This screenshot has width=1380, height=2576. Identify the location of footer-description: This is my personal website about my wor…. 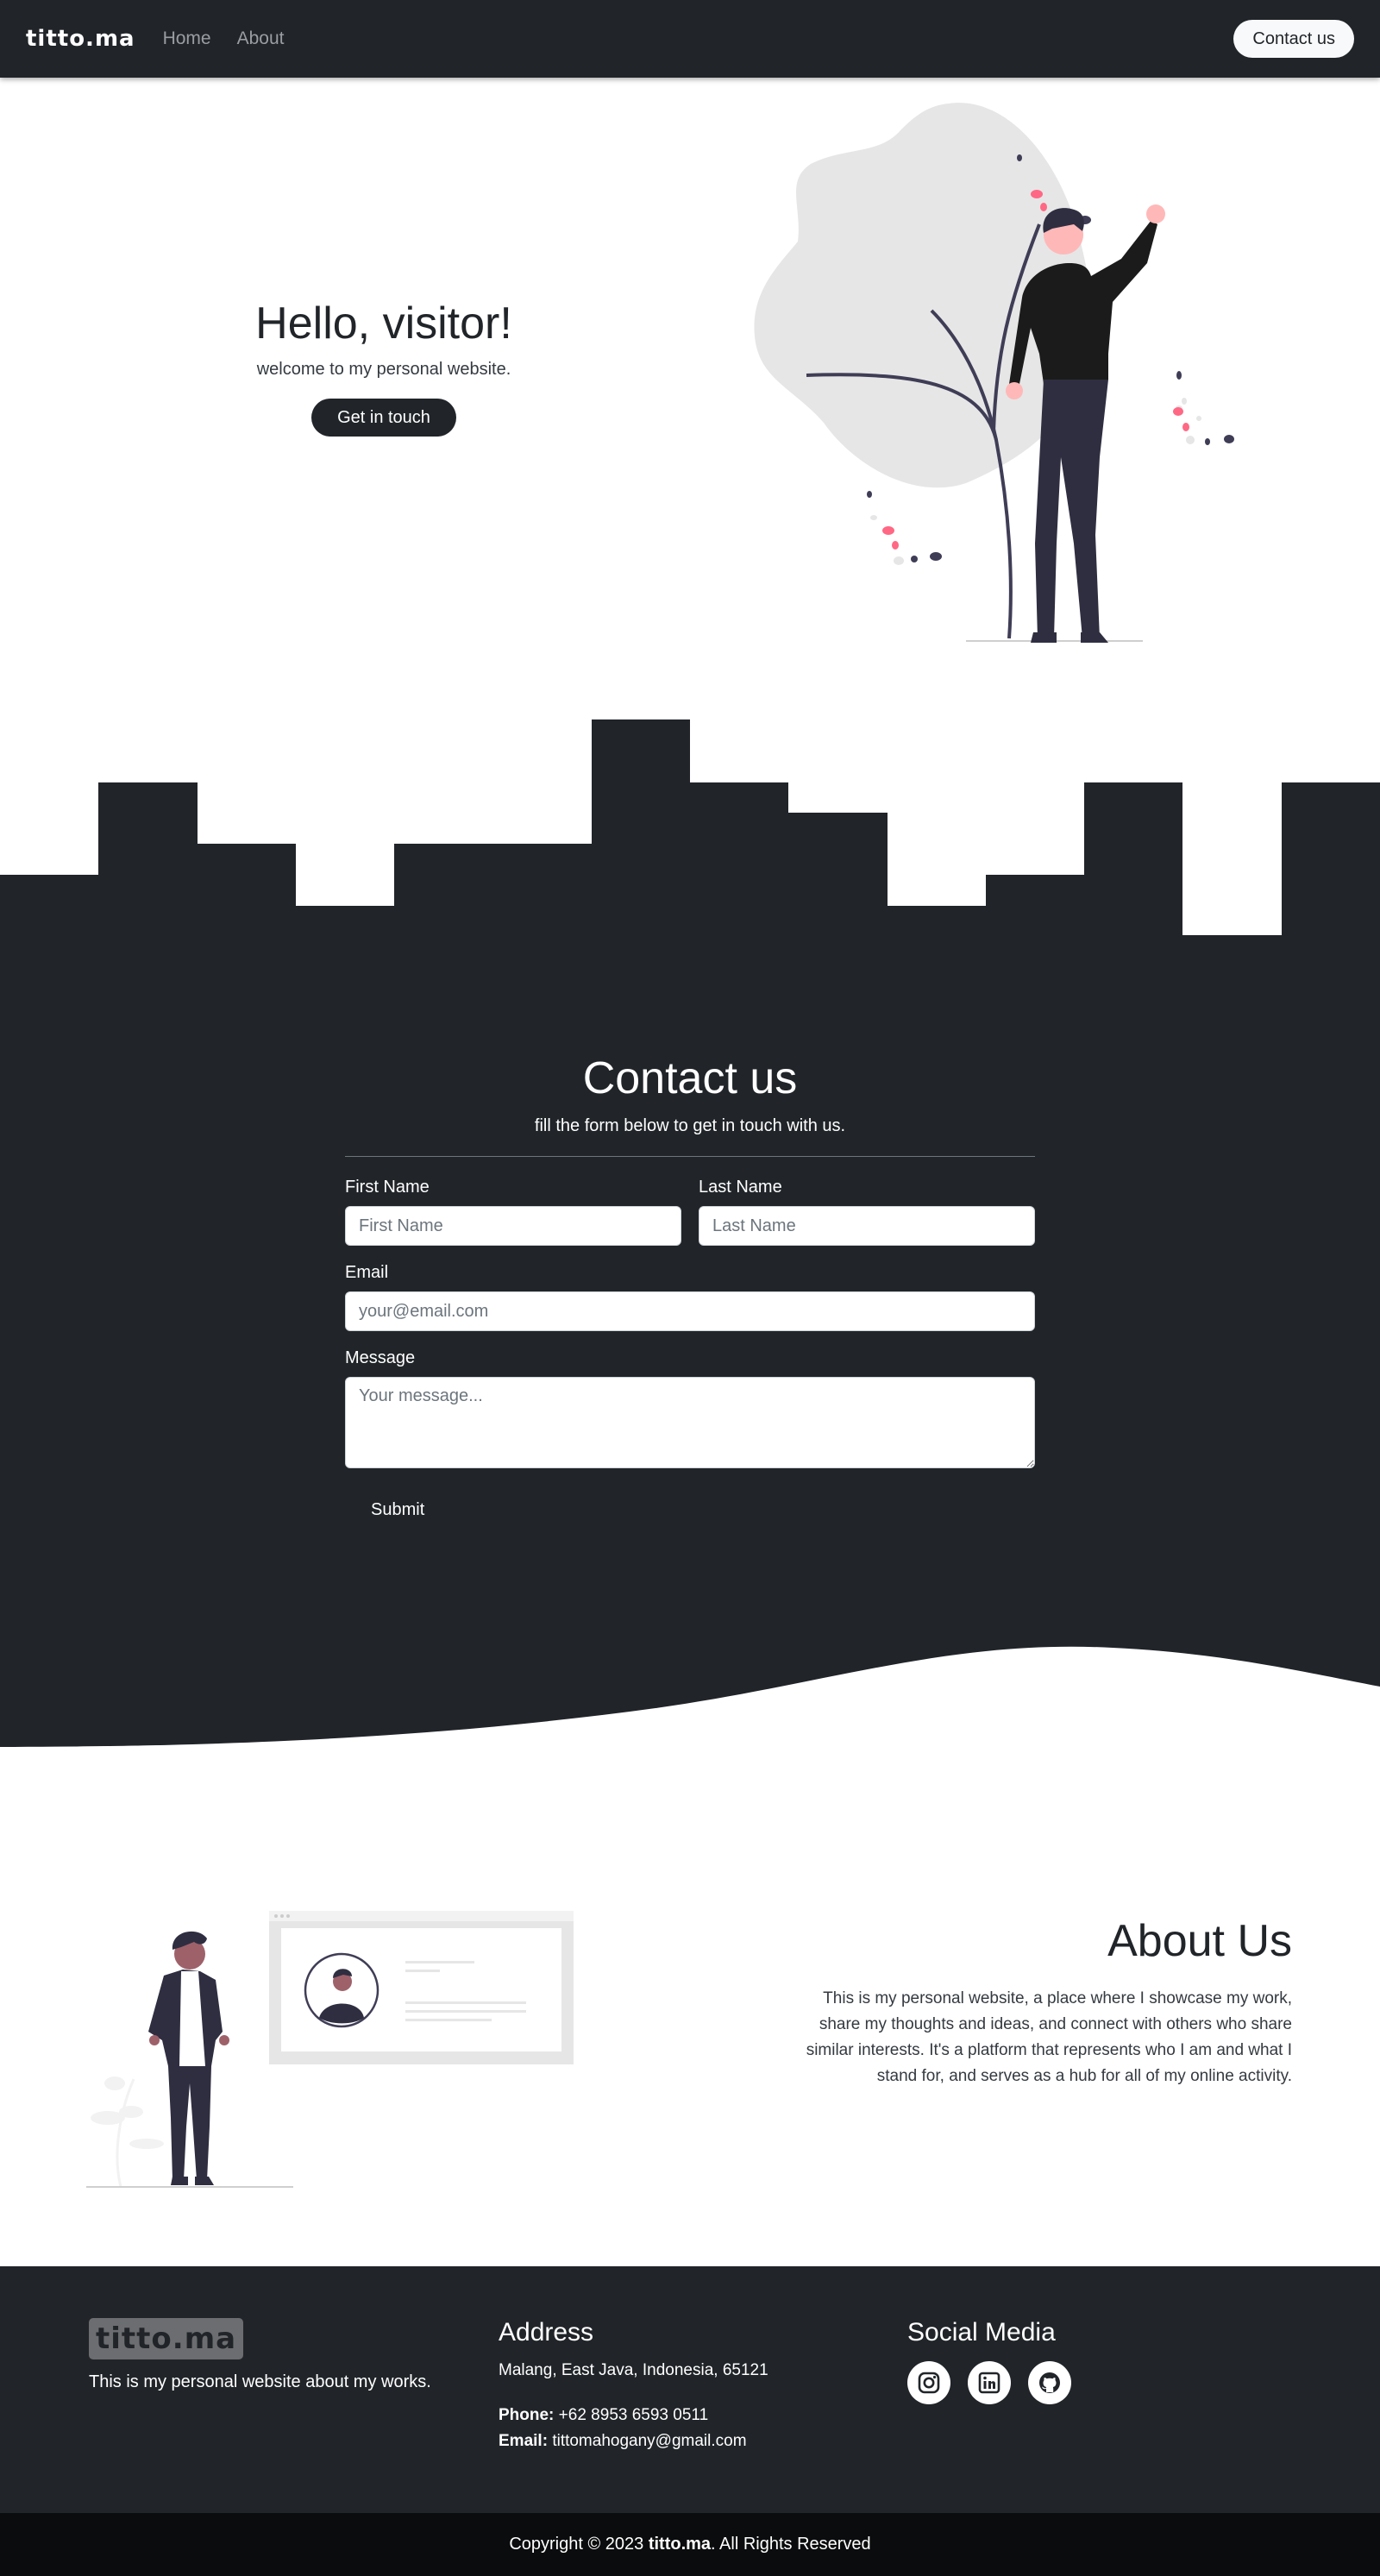
(260, 2381).